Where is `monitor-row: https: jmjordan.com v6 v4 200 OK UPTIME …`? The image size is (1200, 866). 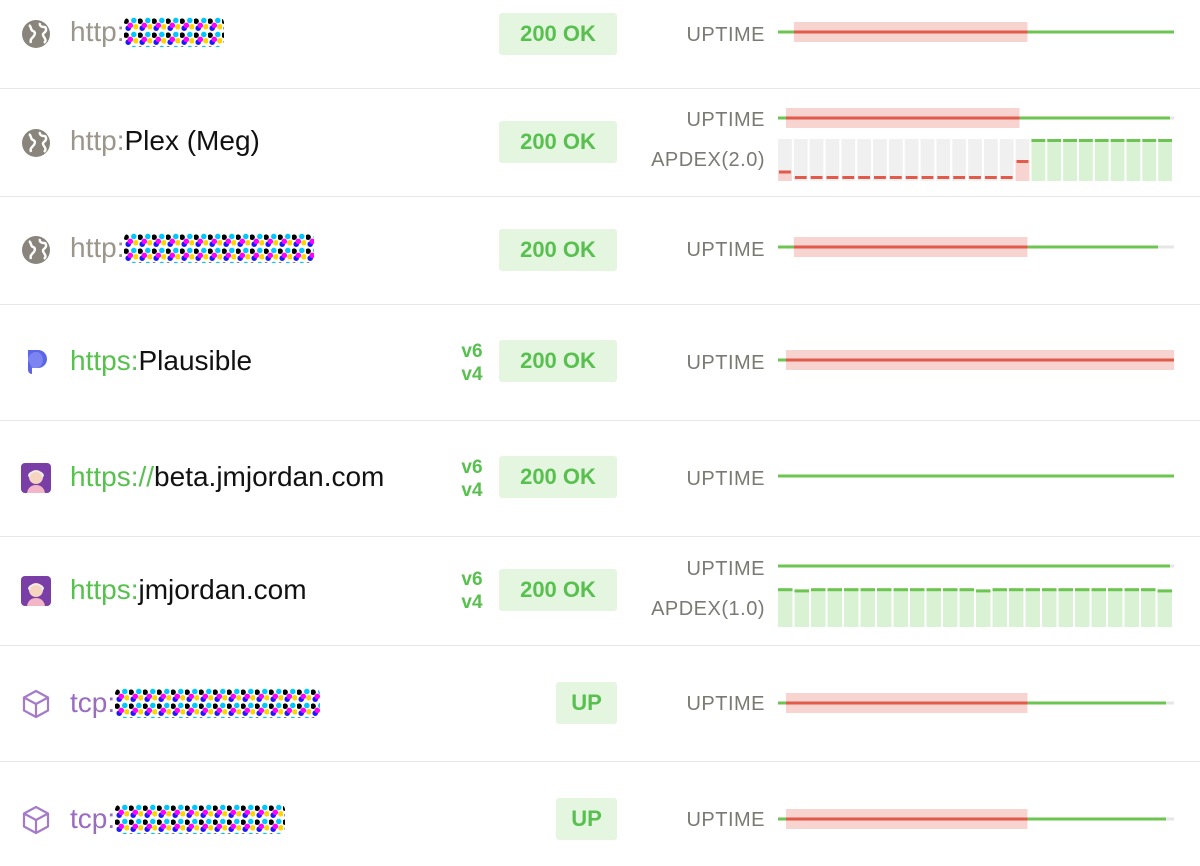 monitor-row: https: jmjordan.com v6 v4 200 OK UPTIME … is located at coordinates (600, 591).